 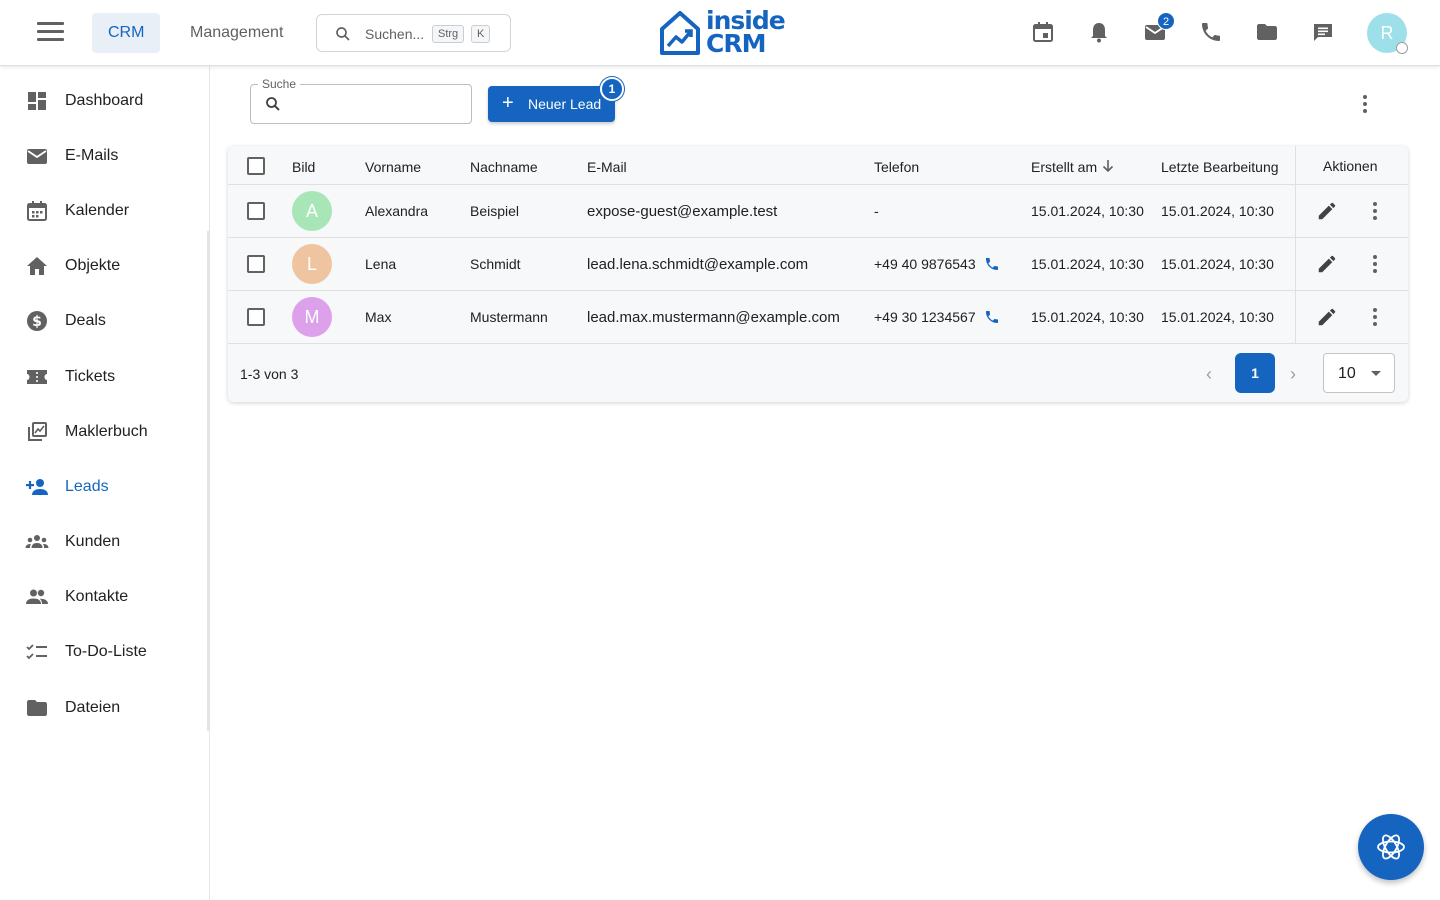 I want to click on sidebar-item-maklerbuch: Maklerbuch, so click(x=103, y=432).